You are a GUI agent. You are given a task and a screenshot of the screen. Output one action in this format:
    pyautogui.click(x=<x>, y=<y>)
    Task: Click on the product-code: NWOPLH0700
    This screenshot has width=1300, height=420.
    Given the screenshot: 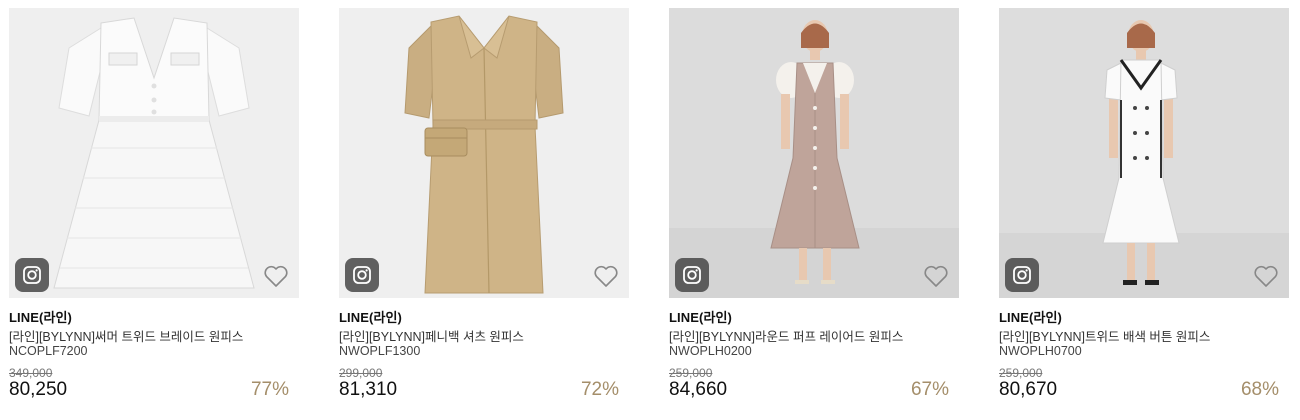 What is the action you would take?
    pyautogui.click(x=1040, y=351)
    